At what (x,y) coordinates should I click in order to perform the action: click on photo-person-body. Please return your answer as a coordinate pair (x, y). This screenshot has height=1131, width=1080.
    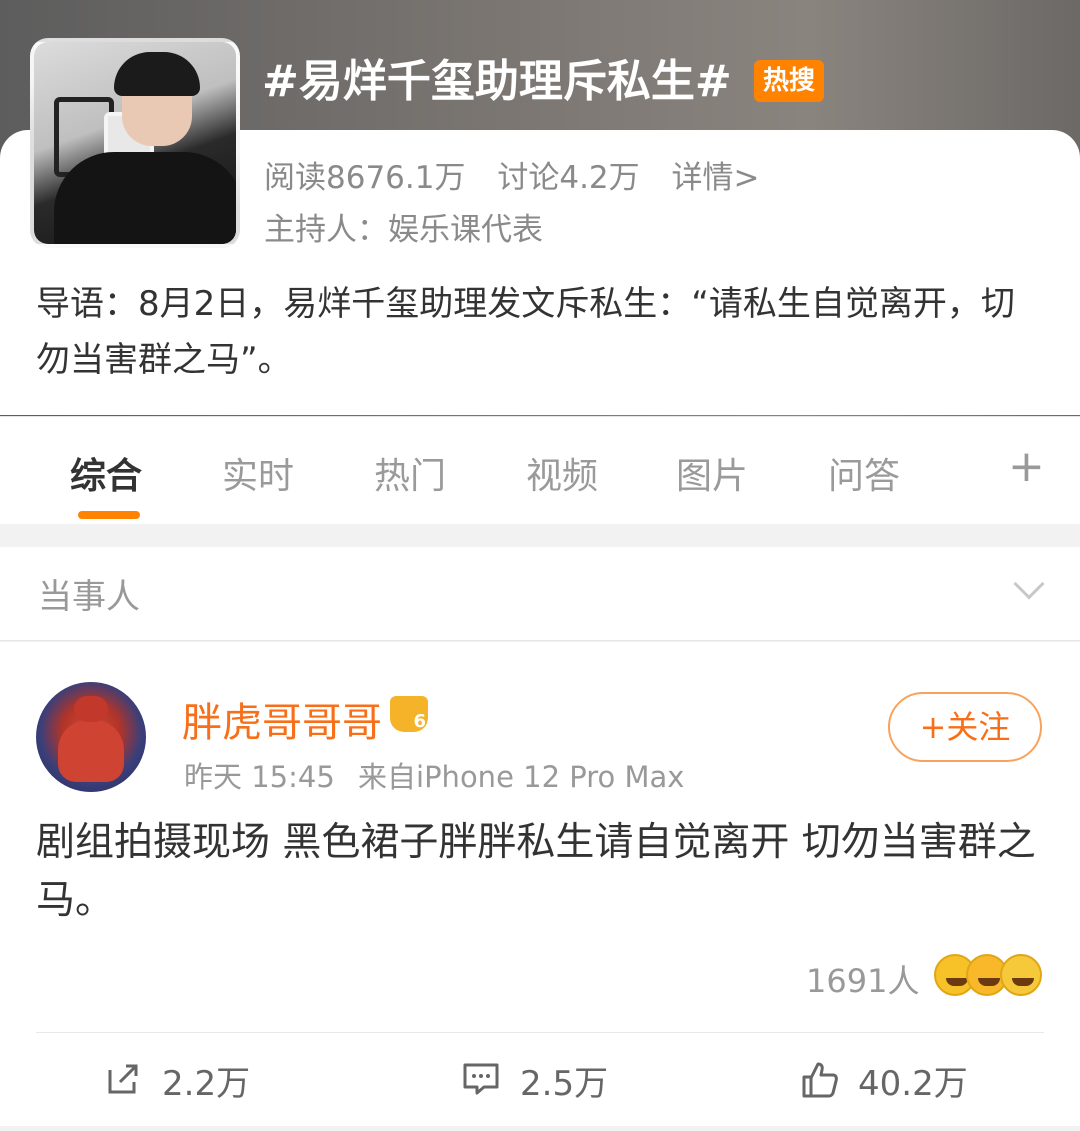
    Looking at the image, I should click on (145, 198).